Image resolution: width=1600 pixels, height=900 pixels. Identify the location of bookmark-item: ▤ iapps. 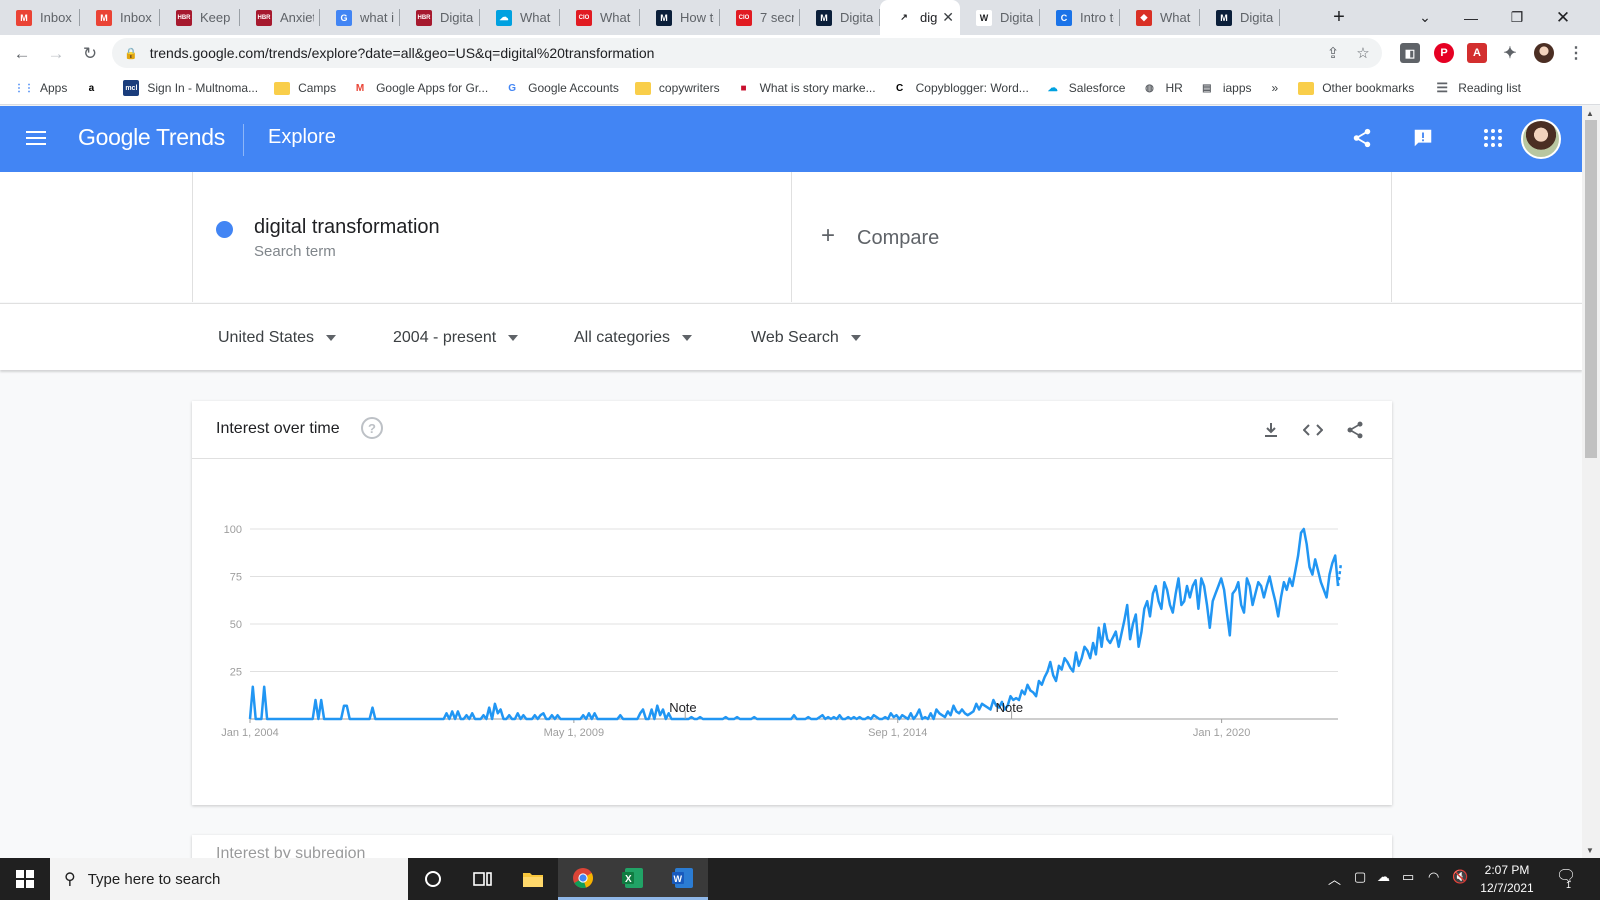
(1225, 88).